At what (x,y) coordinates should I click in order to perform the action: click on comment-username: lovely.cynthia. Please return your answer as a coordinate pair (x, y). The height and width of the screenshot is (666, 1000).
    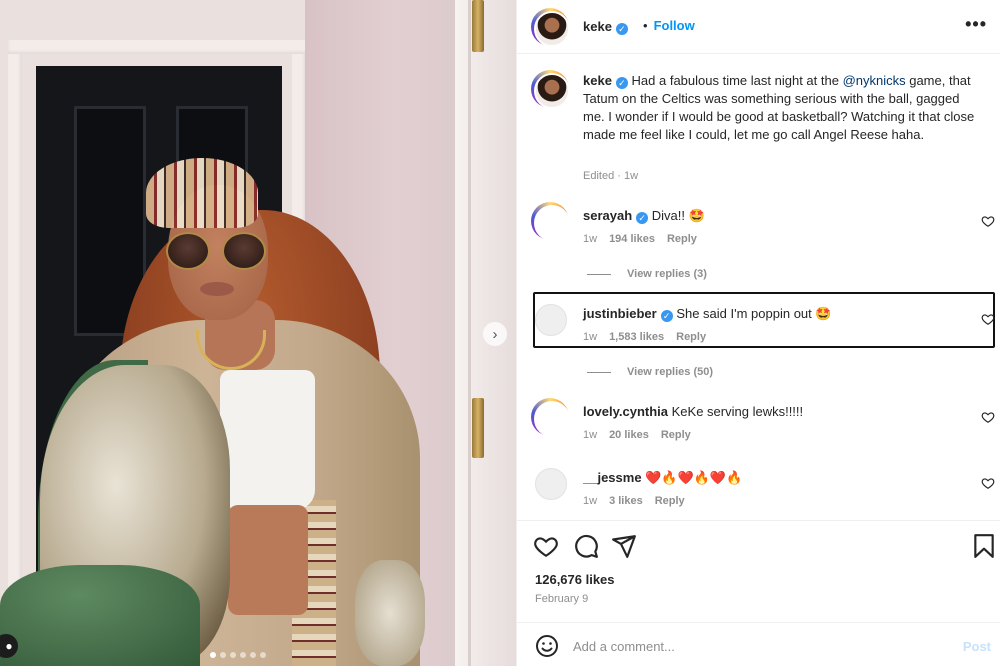
    Looking at the image, I should click on (625, 411).